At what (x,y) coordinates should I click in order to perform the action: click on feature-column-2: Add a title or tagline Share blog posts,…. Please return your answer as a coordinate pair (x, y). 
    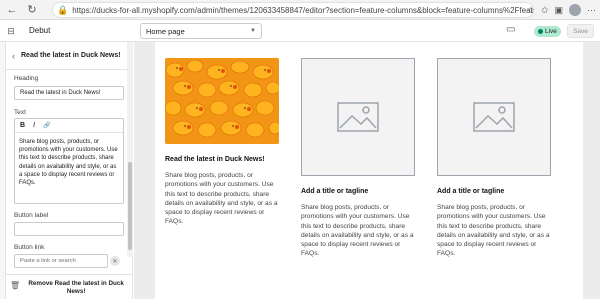
    Looking at the image, I should click on (358, 158).